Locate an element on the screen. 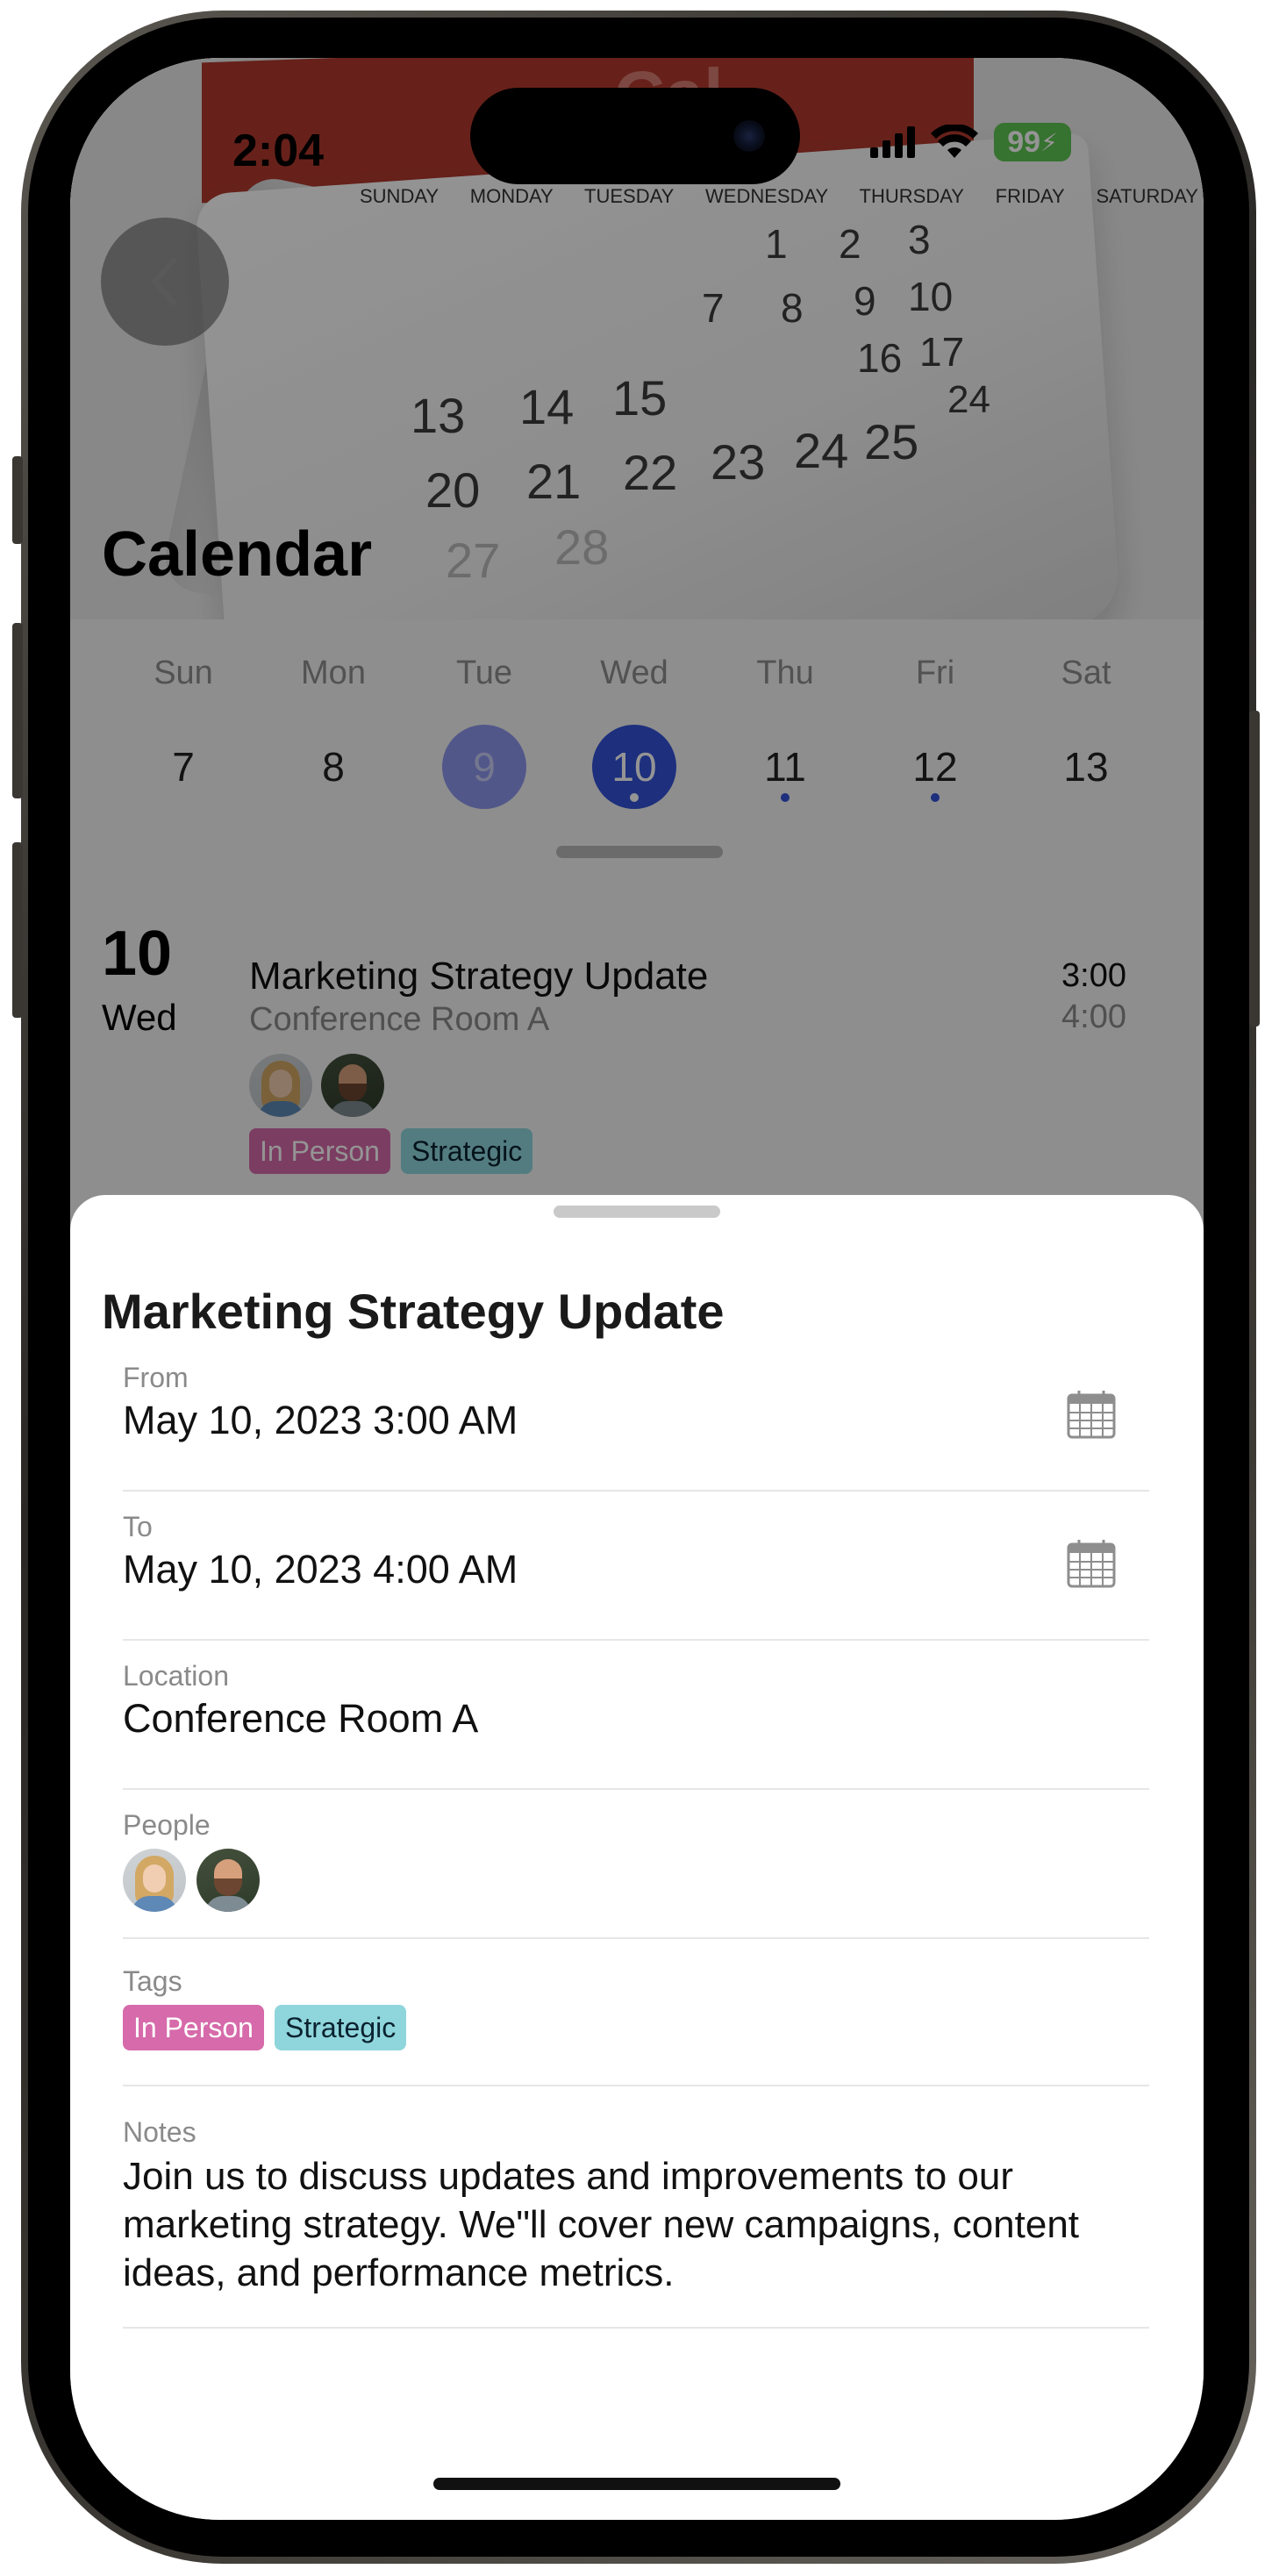 This screenshot has height=2576, width=1272. people-avatars is located at coordinates (636, 1880).